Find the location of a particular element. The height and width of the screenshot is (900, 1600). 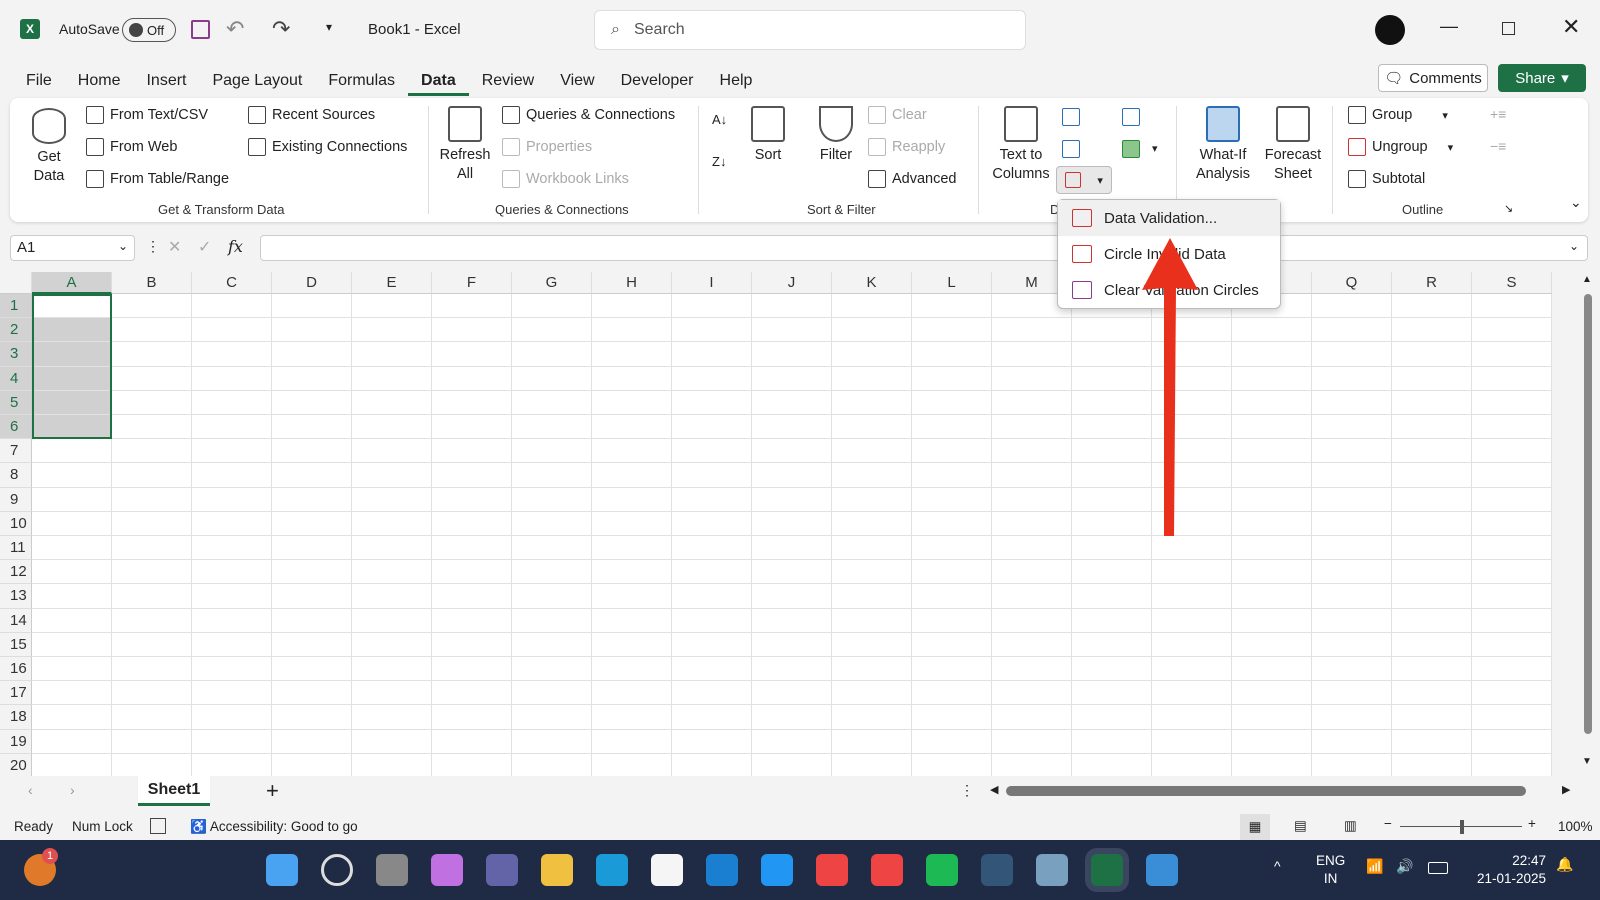

row-header: 7 is located at coordinates (16, 451).